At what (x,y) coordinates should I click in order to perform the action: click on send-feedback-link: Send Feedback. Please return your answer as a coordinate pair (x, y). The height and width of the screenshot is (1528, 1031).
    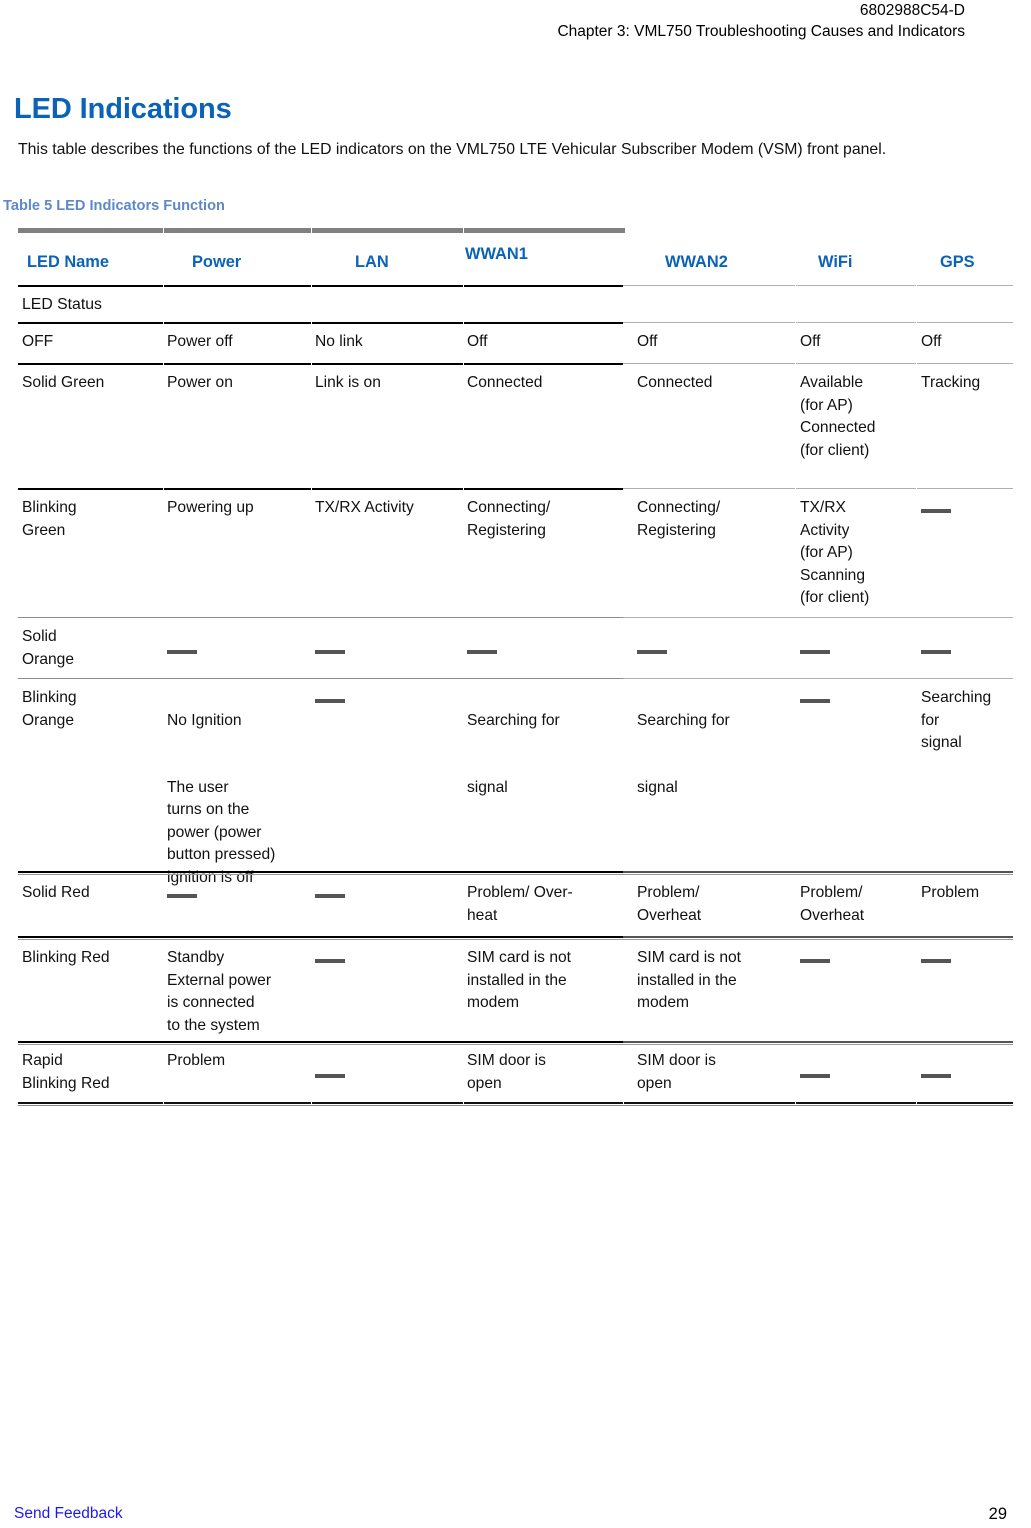
    Looking at the image, I should click on (68, 1514).